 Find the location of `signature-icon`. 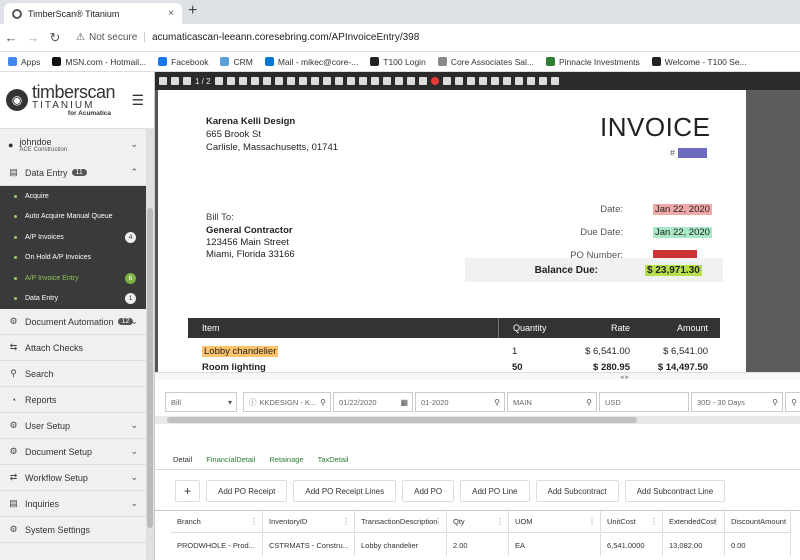

signature-icon is located at coordinates (398, 81).